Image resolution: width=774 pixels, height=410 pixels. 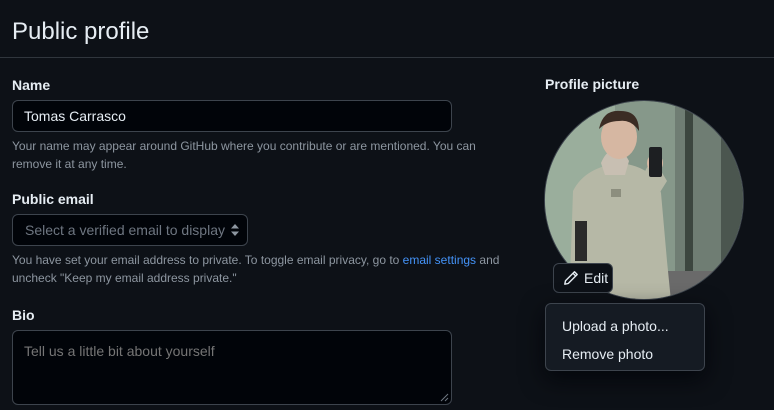 What do you see at coordinates (23, 315) in the screenshot?
I see `bio-label: Bio` at bounding box center [23, 315].